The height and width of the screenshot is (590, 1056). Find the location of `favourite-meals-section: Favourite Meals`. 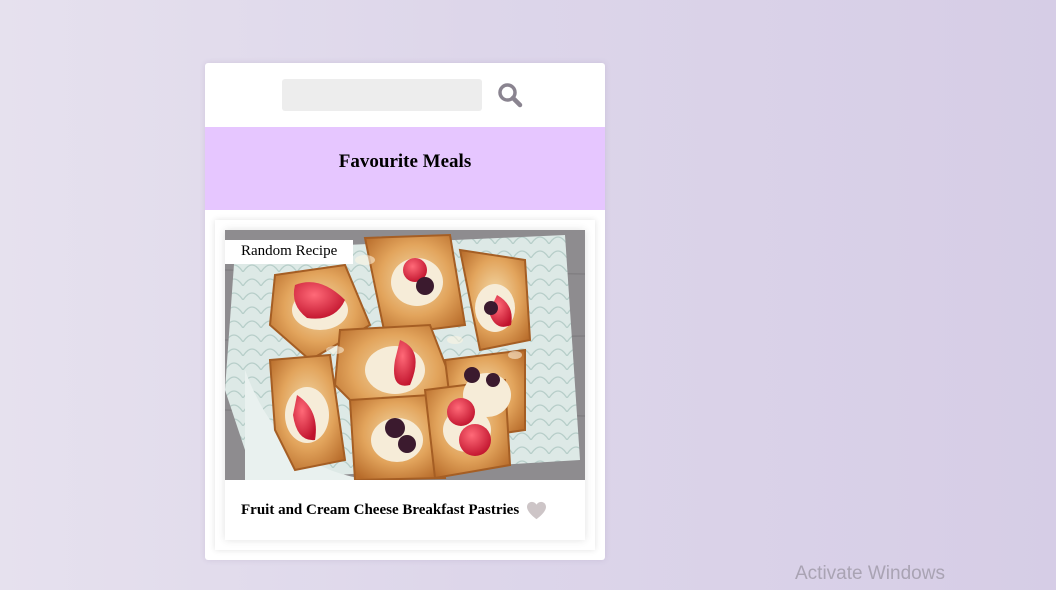

favourite-meals-section: Favourite Meals is located at coordinates (405, 168).